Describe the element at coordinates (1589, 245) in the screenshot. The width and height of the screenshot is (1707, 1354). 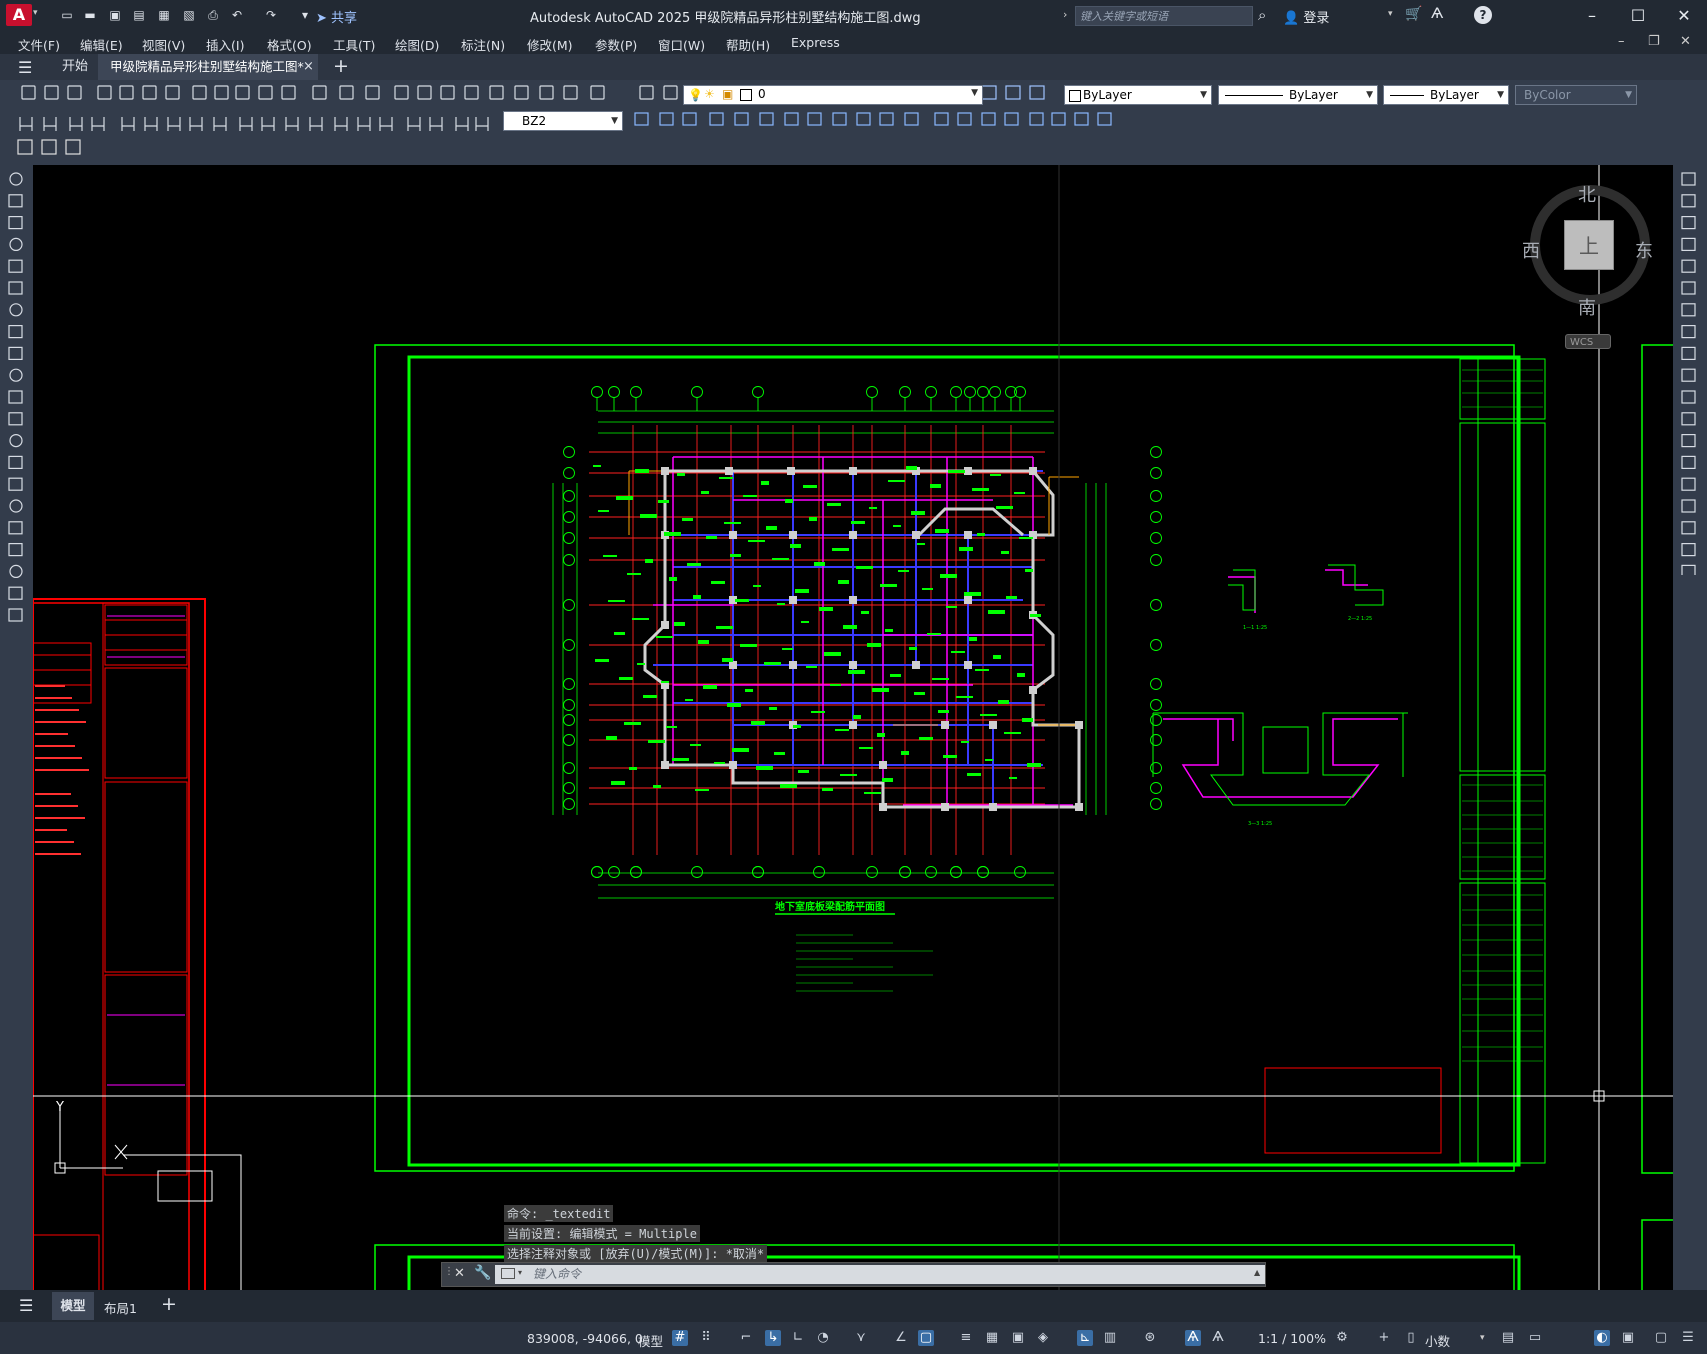
I see `viewcube-top-face: 上` at that location.